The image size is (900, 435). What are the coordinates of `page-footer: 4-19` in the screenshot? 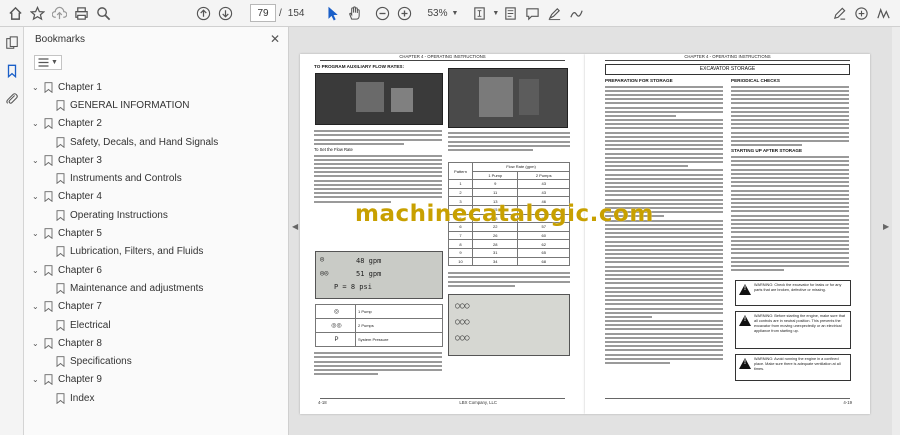 It's located at (727, 403).